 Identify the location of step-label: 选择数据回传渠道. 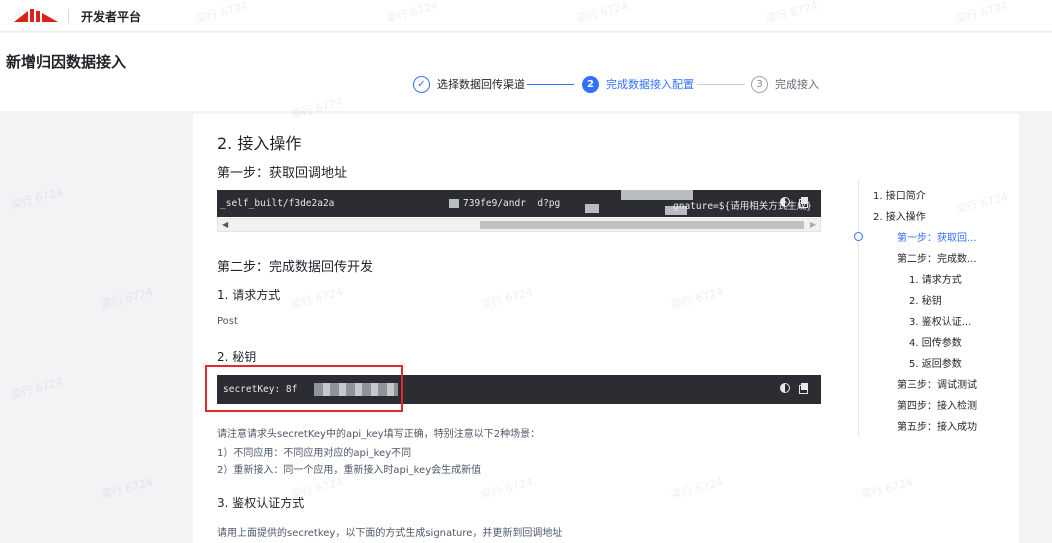
(481, 84).